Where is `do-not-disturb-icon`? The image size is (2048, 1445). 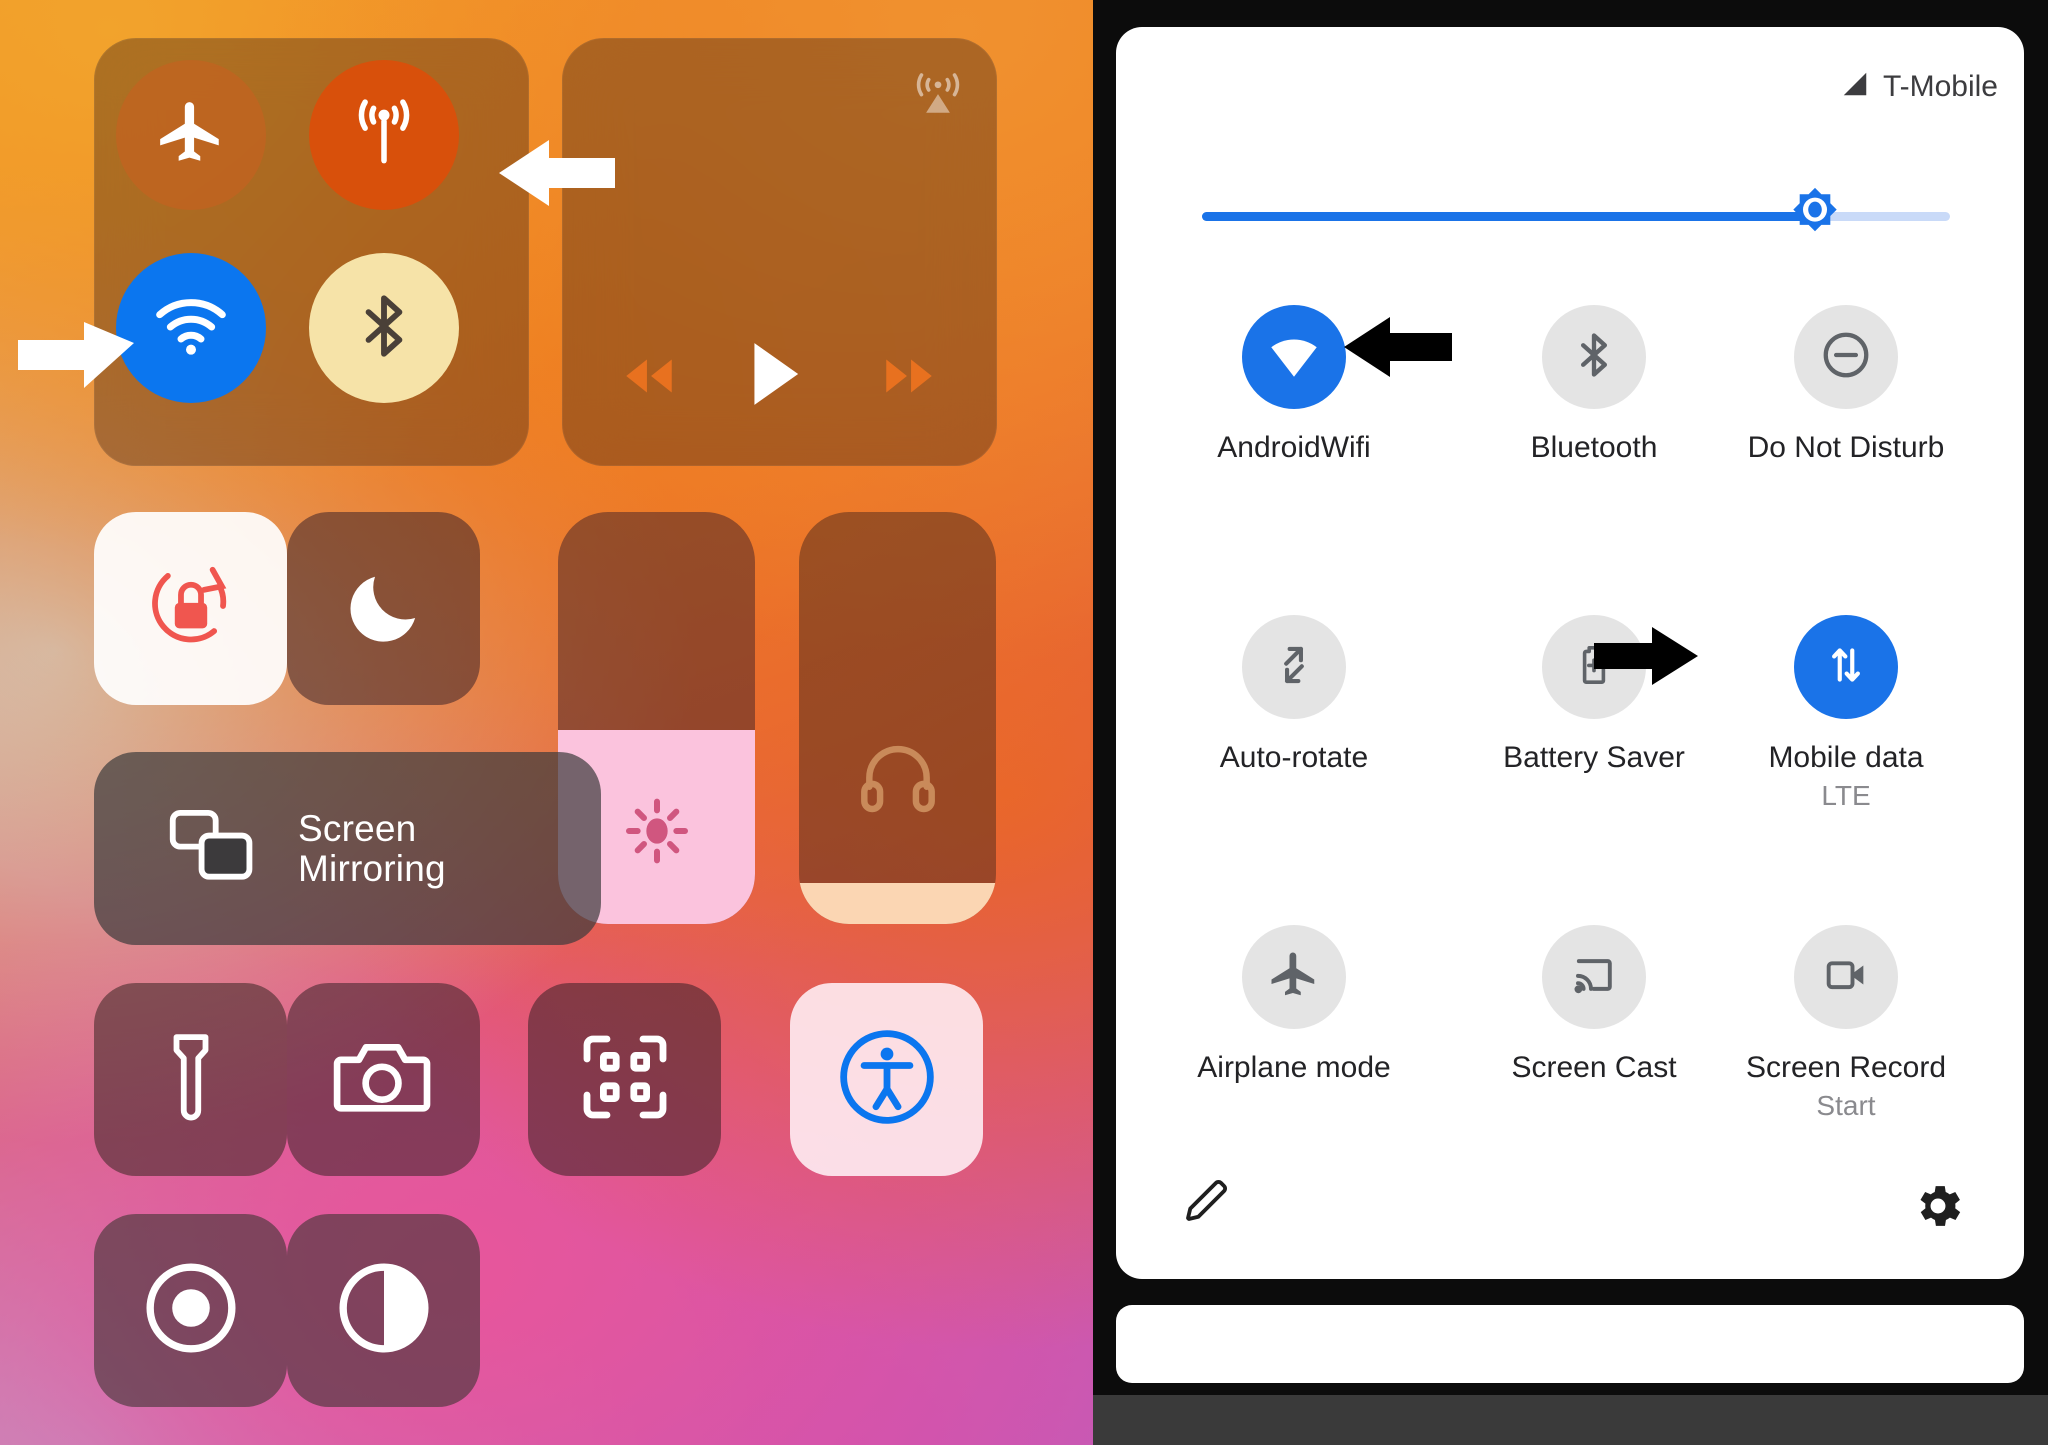 do-not-disturb-icon is located at coordinates (1846, 357).